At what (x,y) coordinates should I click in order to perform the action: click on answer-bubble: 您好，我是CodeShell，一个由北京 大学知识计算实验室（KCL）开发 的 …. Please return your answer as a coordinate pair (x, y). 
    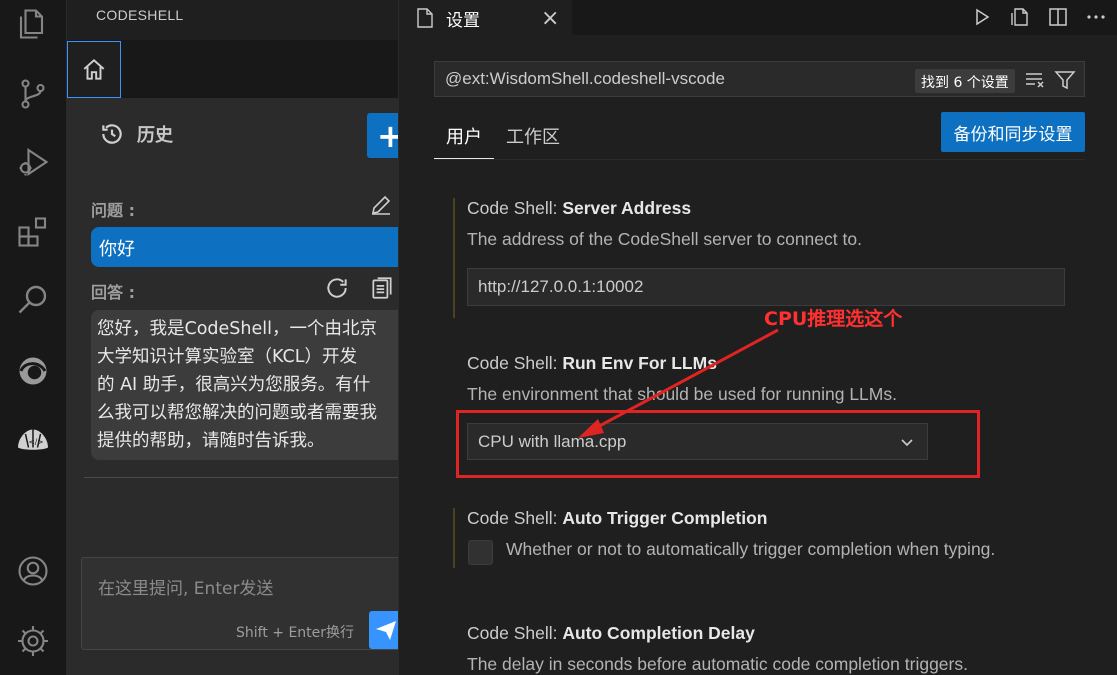
    Looking at the image, I should click on (244, 385).